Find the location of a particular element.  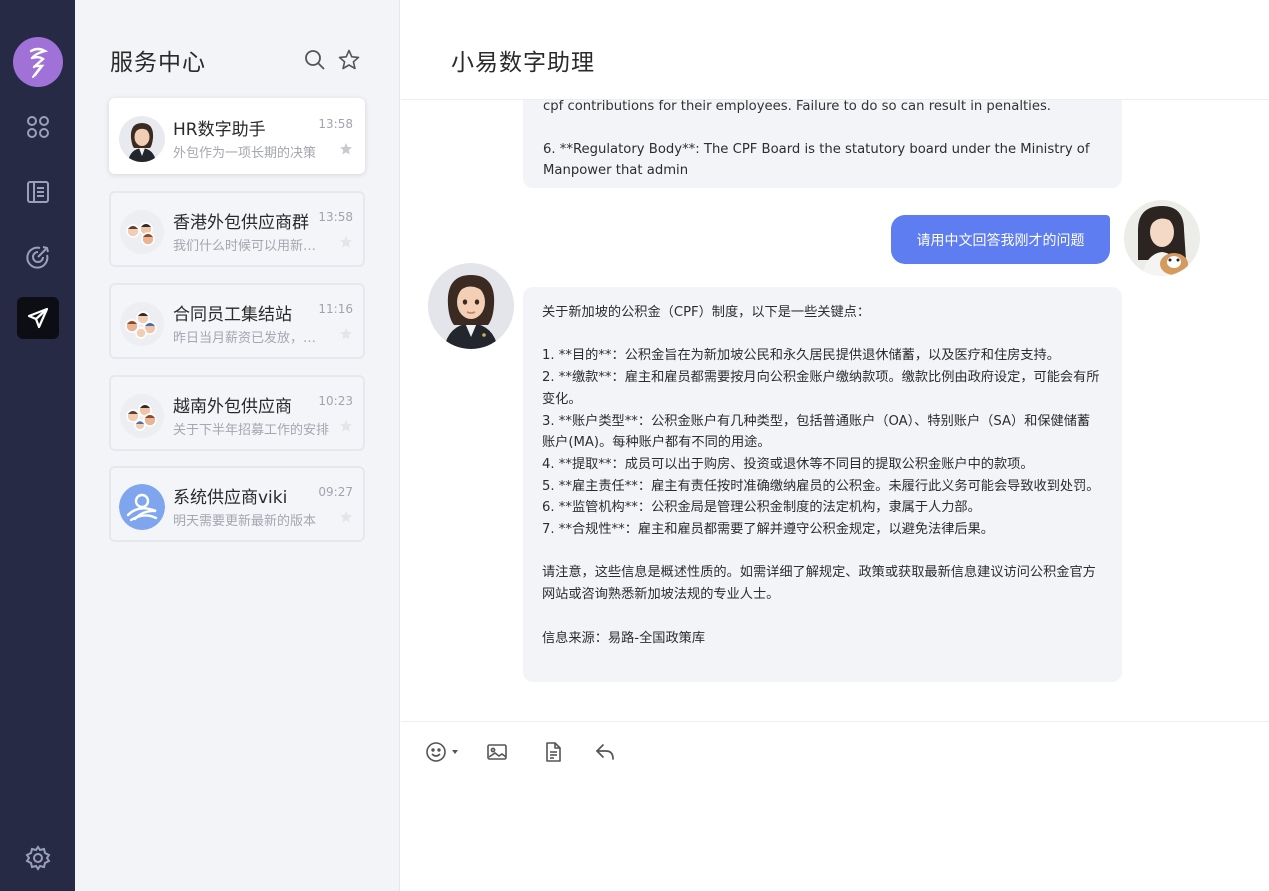

conversation-item: 系统供应商viki 09:27 明天需要更新最新的版本 is located at coordinates (237, 504).